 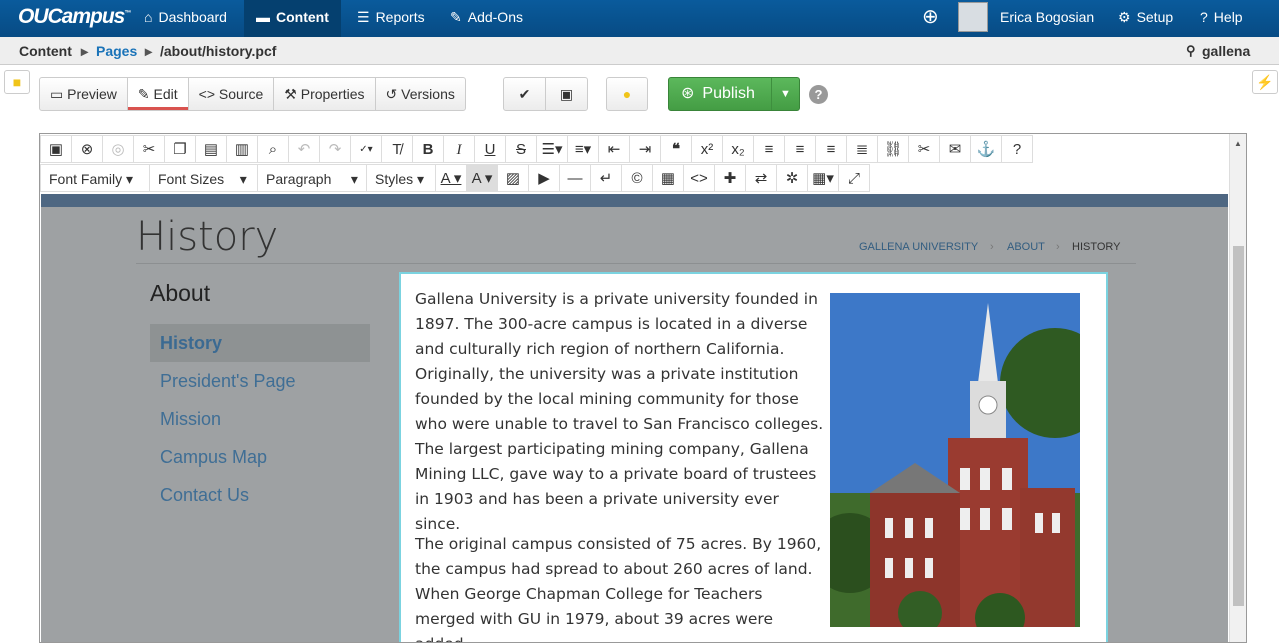 What do you see at coordinates (95, 178) in the screenshot?
I see `font-family-select: Font Family ▾` at bounding box center [95, 178].